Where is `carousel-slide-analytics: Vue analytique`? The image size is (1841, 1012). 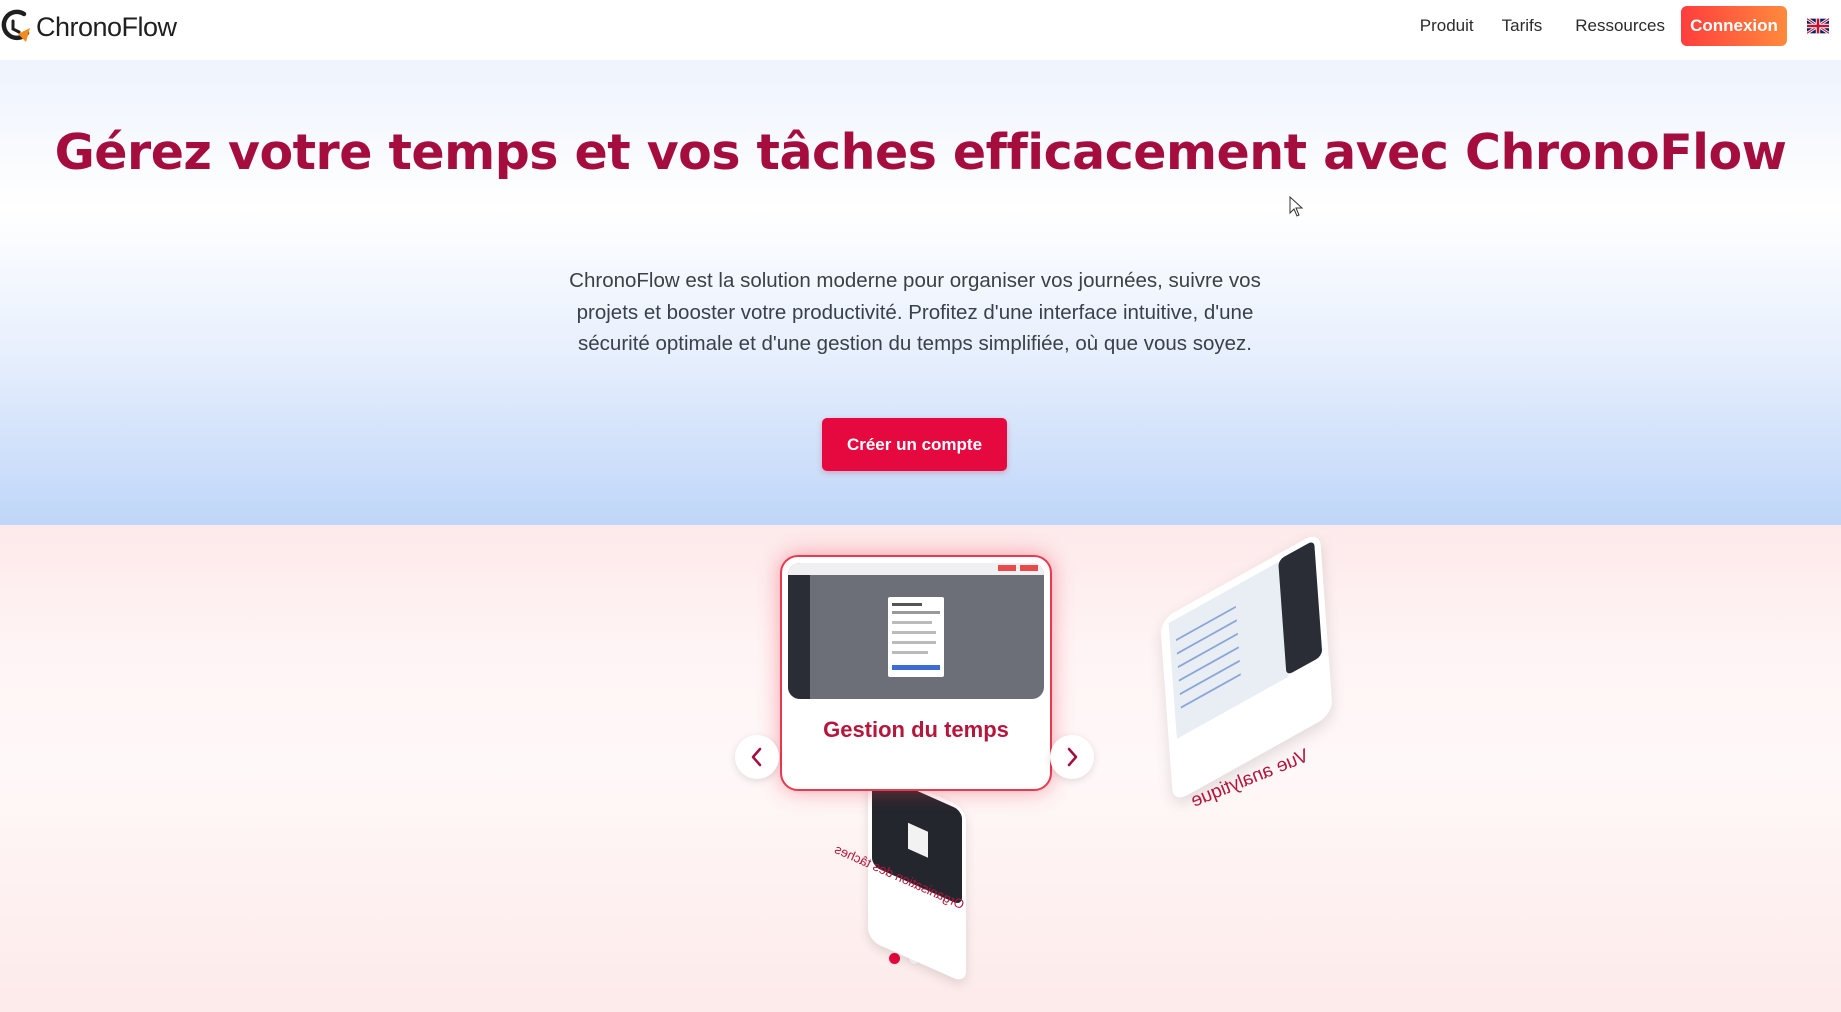 carousel-slide-analytics: Vue analytique is located at coordinates (1247, 672).